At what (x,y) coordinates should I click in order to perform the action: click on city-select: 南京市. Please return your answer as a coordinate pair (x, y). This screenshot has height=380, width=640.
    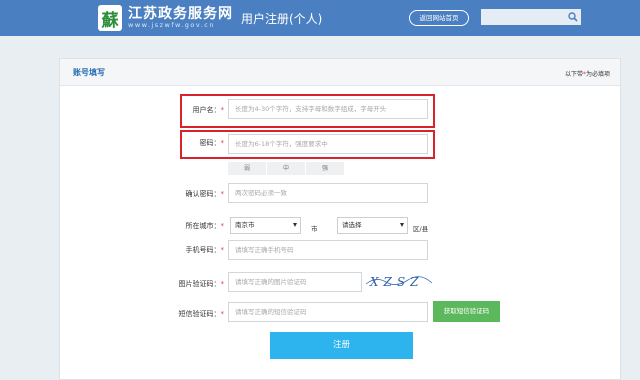
    Looking at the image, I should click on (265, 225).